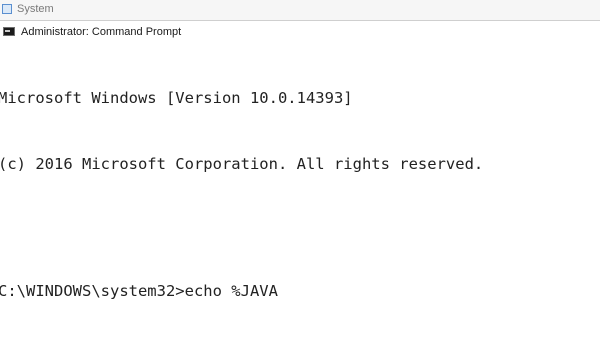 The image size is (600, 337). I want to click on window-title: Administrator: Command Prompt, so click(101, 32).